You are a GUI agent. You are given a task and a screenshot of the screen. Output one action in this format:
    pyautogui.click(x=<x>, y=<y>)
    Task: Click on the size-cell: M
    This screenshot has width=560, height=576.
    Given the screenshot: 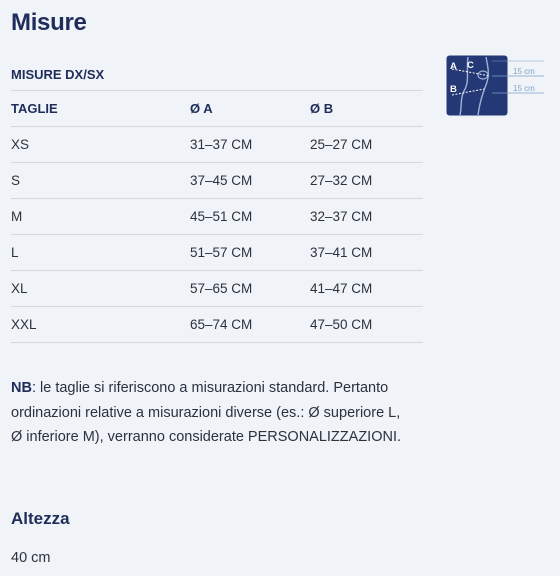 What is the action you would take?
    pyautogui.click(x=100, y=216)
    